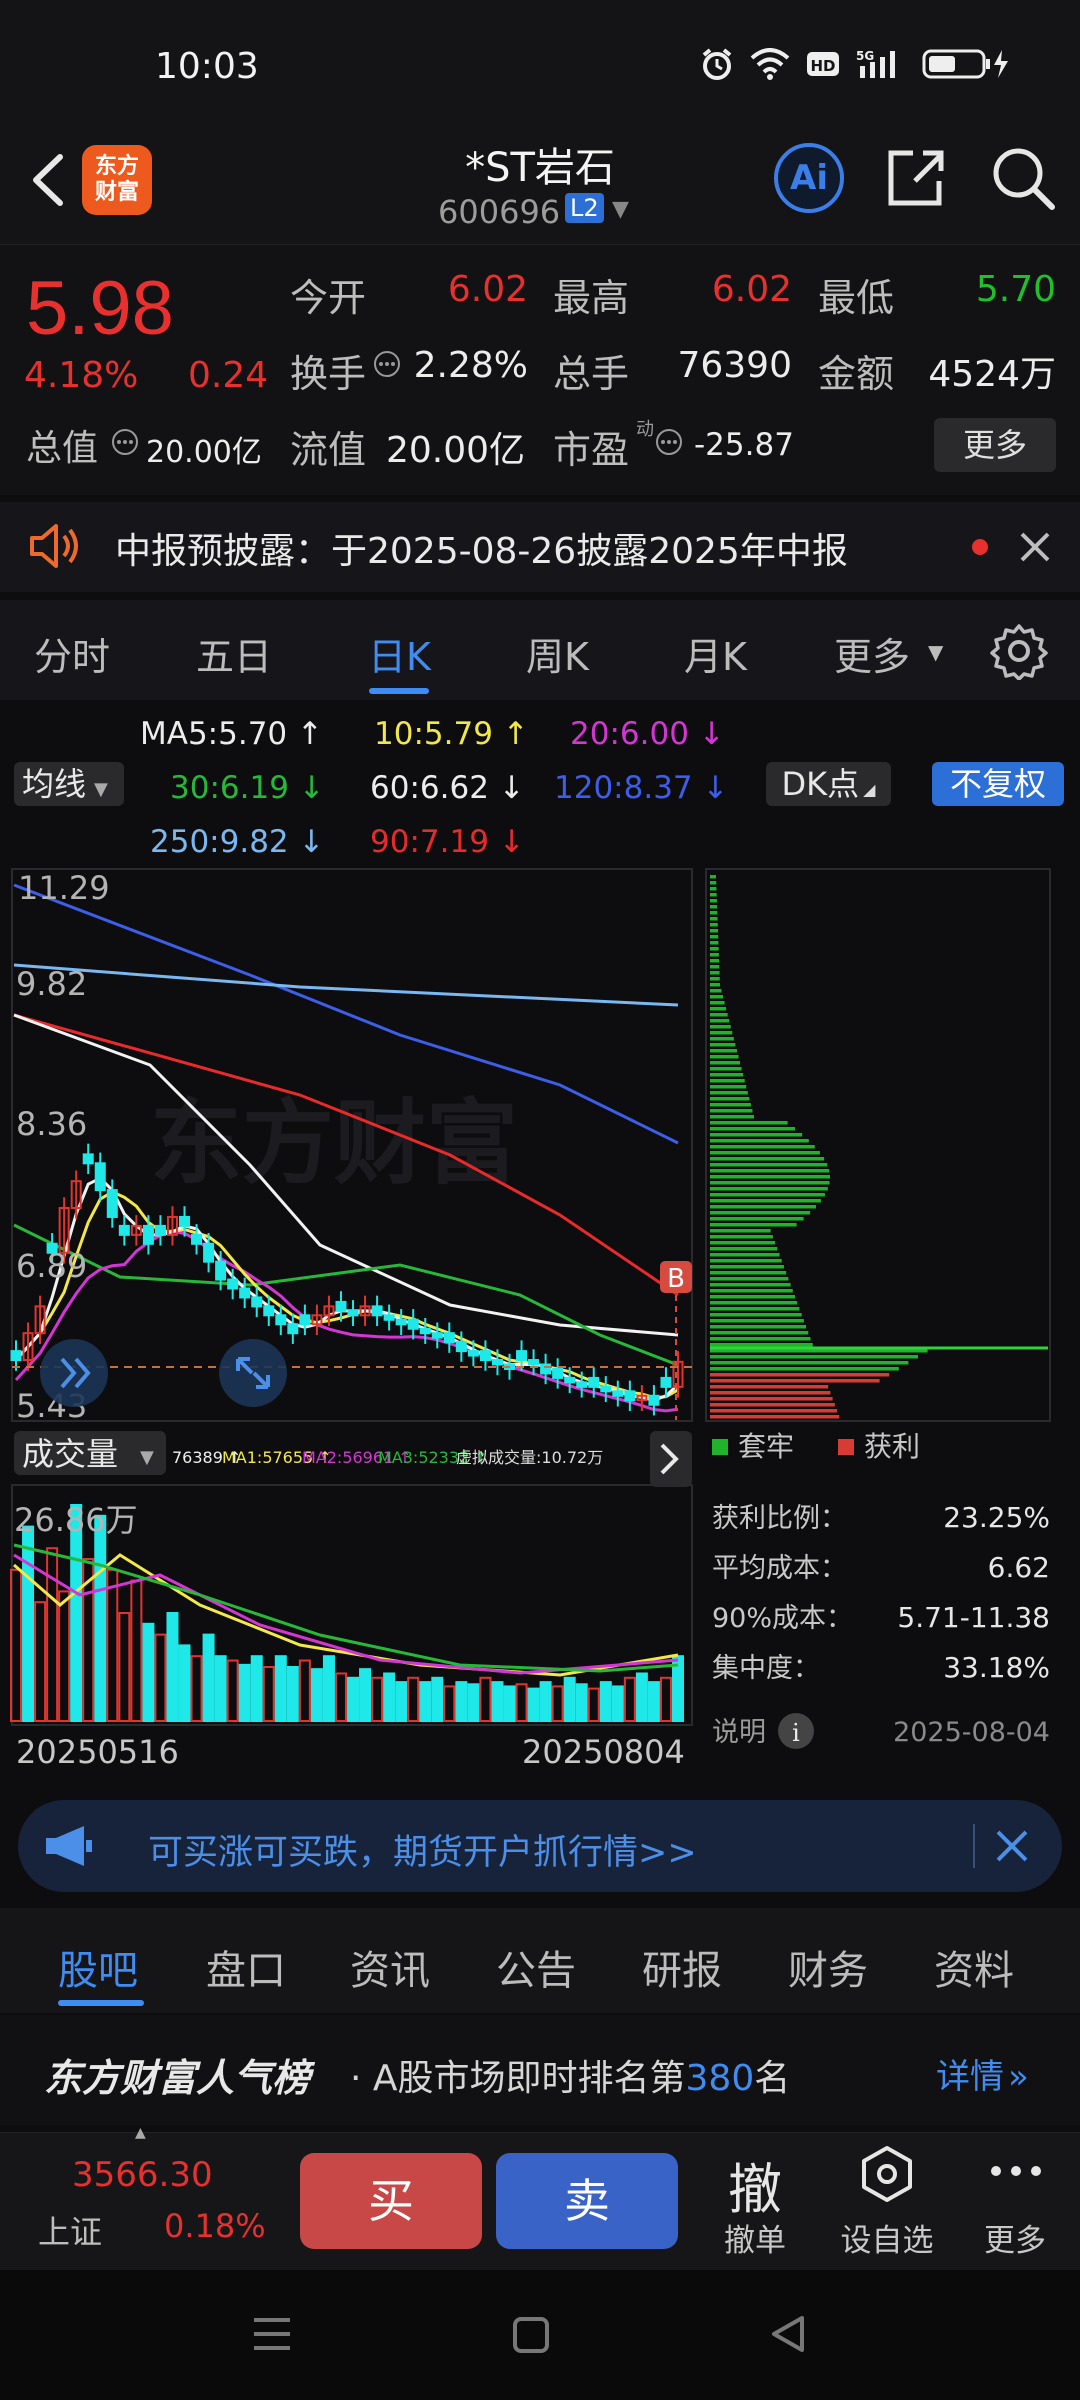 The height and width of the screenshot is (2400, 1080). Describe the element at coordinates (682, 1967) in the screenshot. I see `tab-research: 研报` at that location.